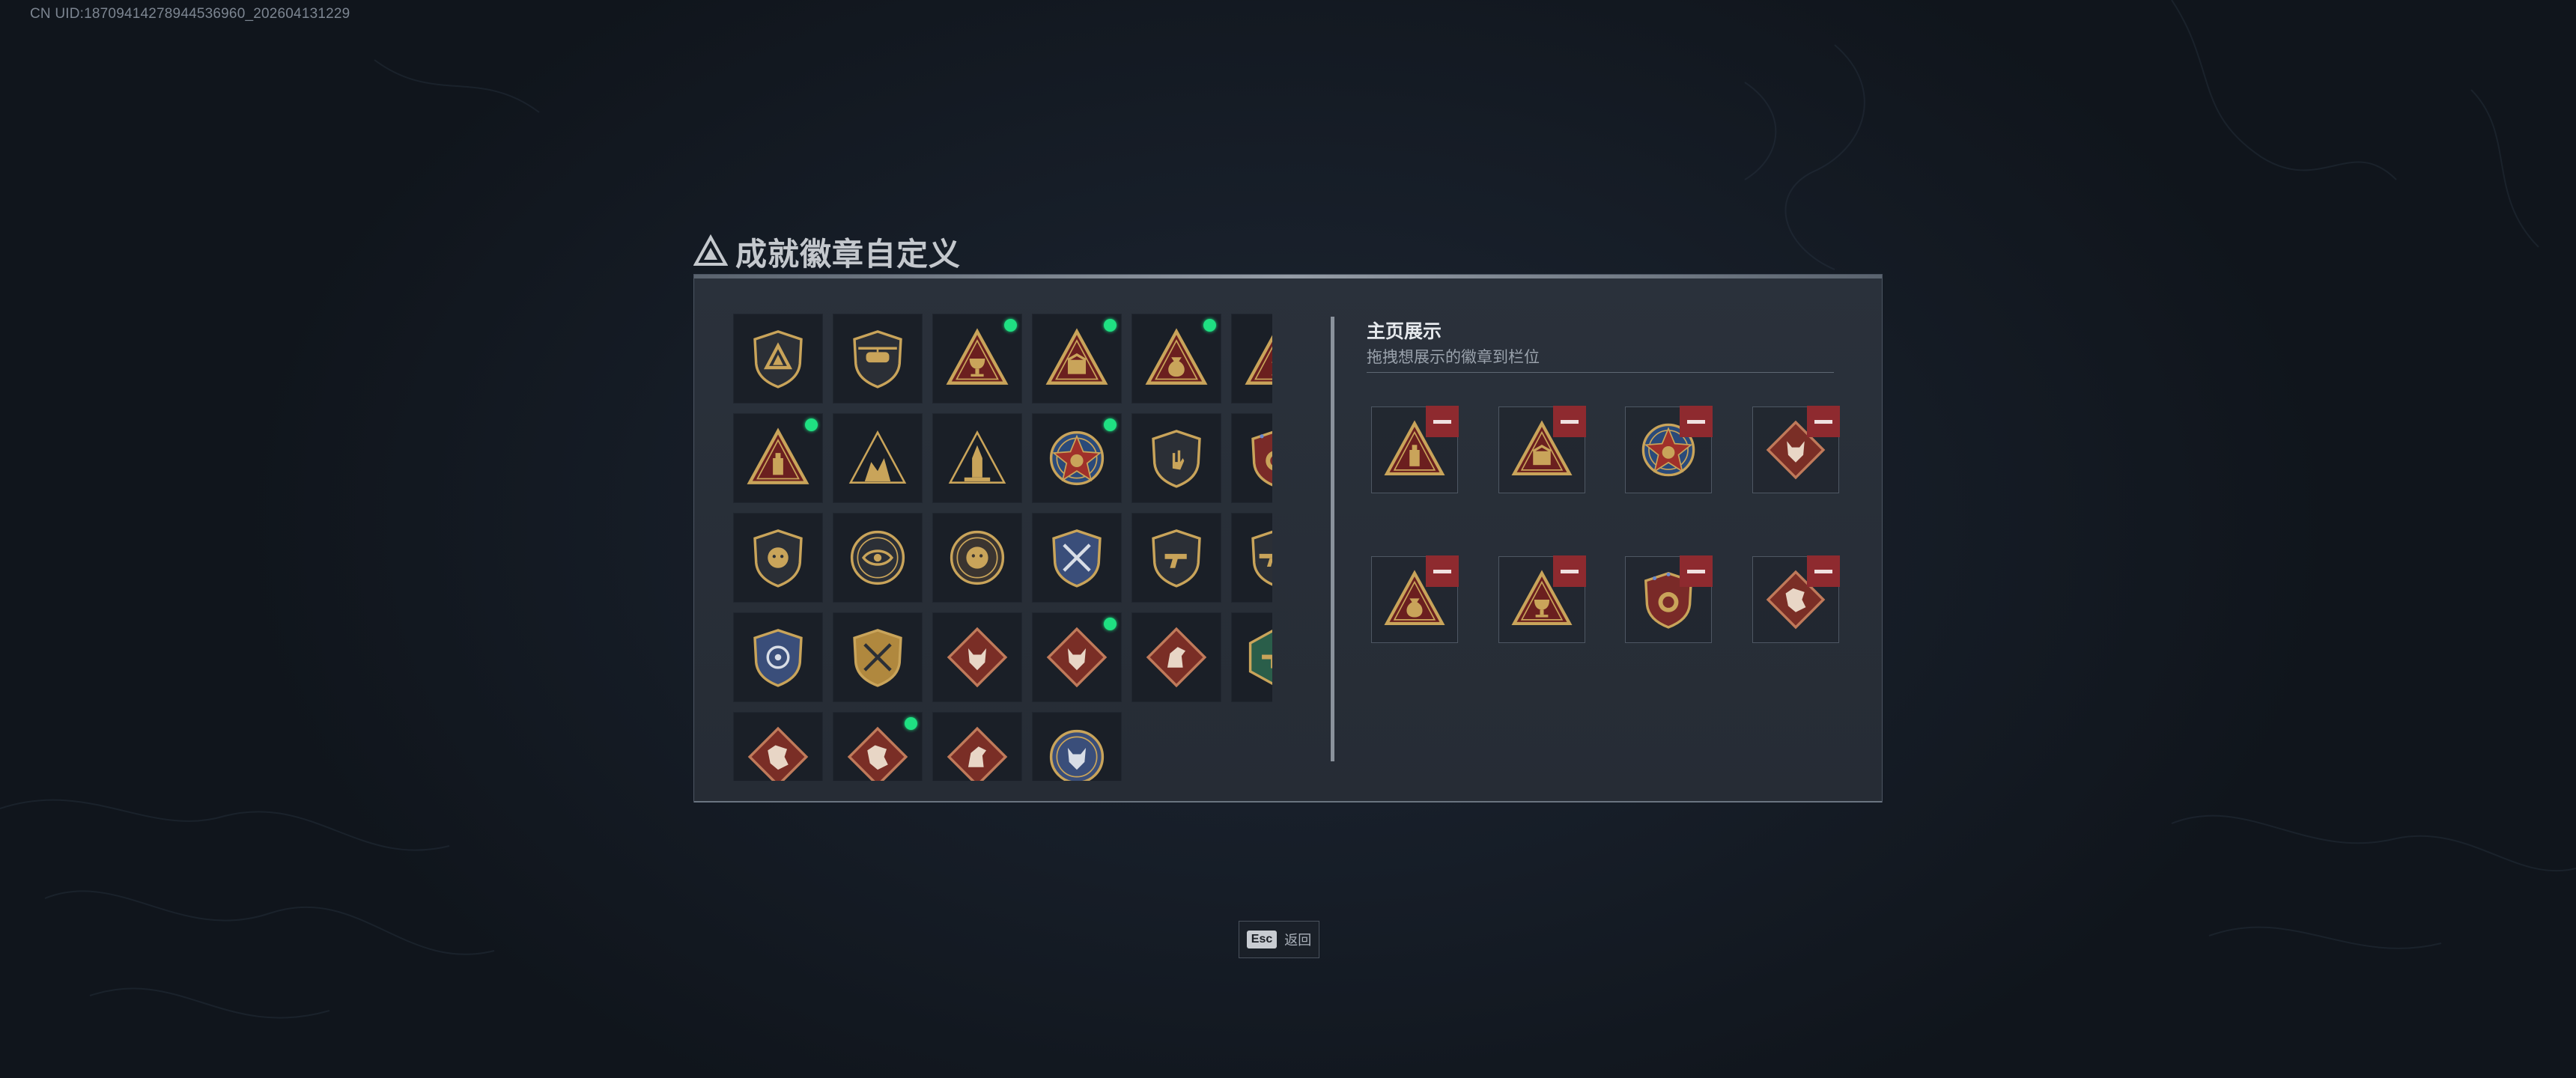 This screenshot has height=1078, width=2576. I want to click on badge-cell: 1, so click(1251, 359).